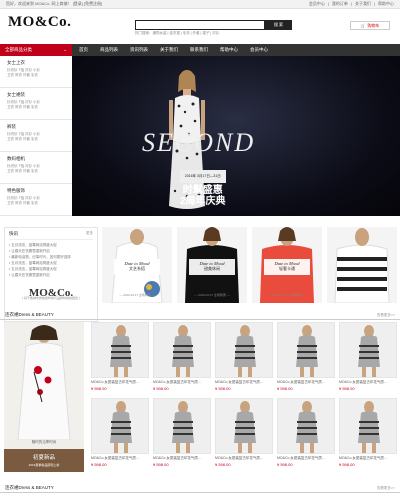 The image size is (400, 500). I want to click on banner-main-text: 时髦盛惠 2周年庆典, so click(203, 196).